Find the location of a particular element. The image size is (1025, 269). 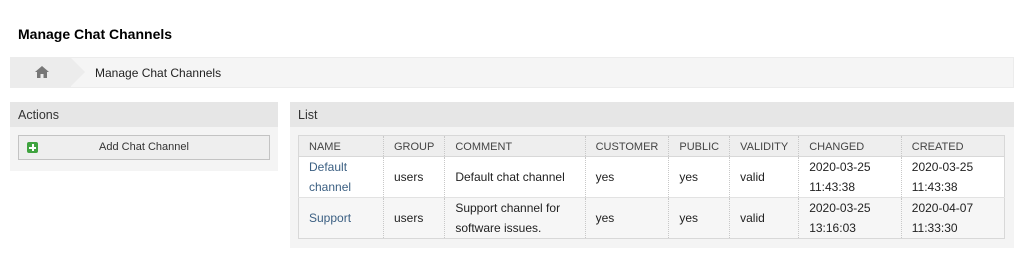

channel-link: Default channel is located at coordinates (330, 177).